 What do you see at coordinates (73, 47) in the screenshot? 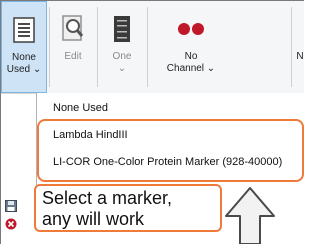
I see `edit-marker-button: Edit` at bounding box center [73, 47].